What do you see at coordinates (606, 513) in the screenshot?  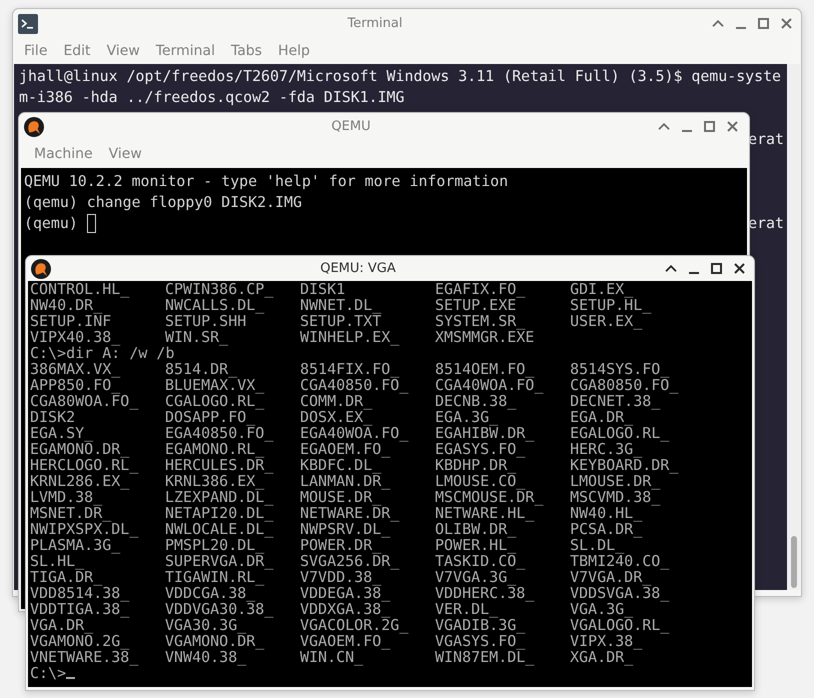 I see `file-name: NW40.HL_` at bounding box center [606, 513].